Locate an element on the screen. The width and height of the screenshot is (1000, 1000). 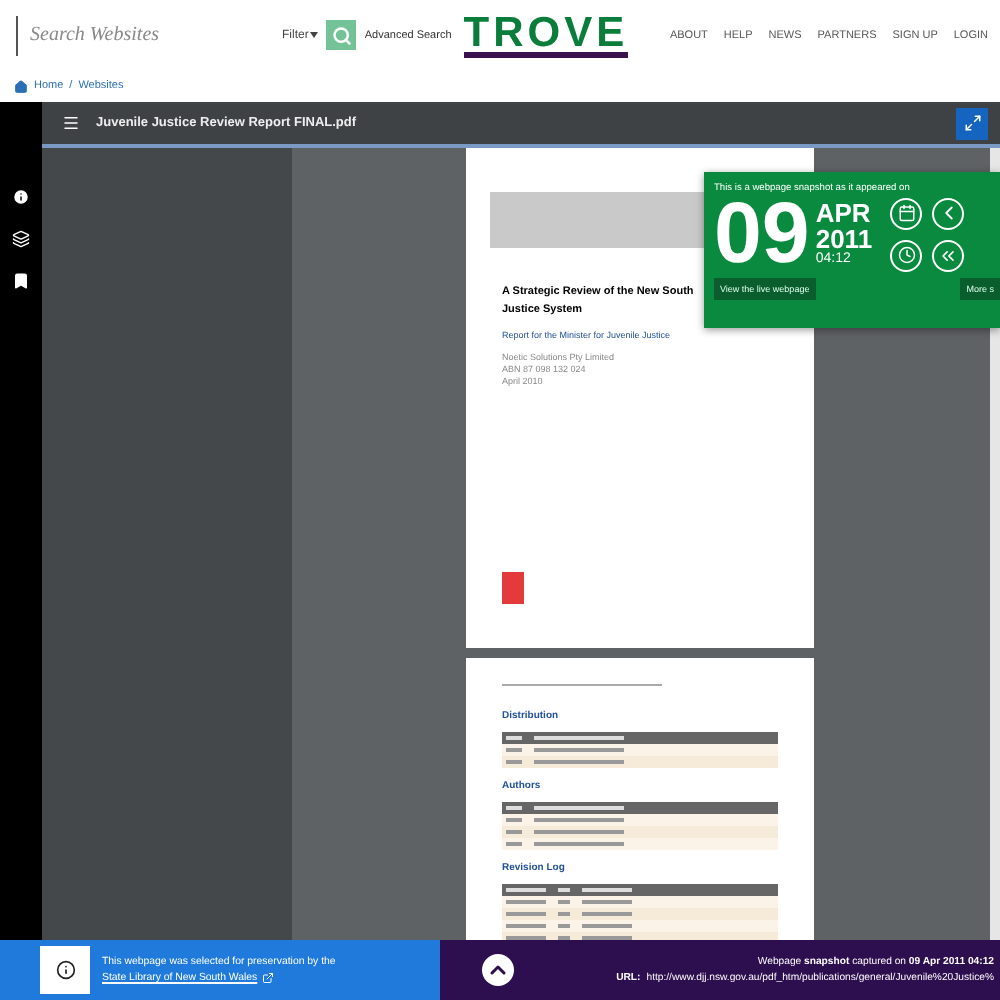
library-logo is located at coordinates (65, 970).